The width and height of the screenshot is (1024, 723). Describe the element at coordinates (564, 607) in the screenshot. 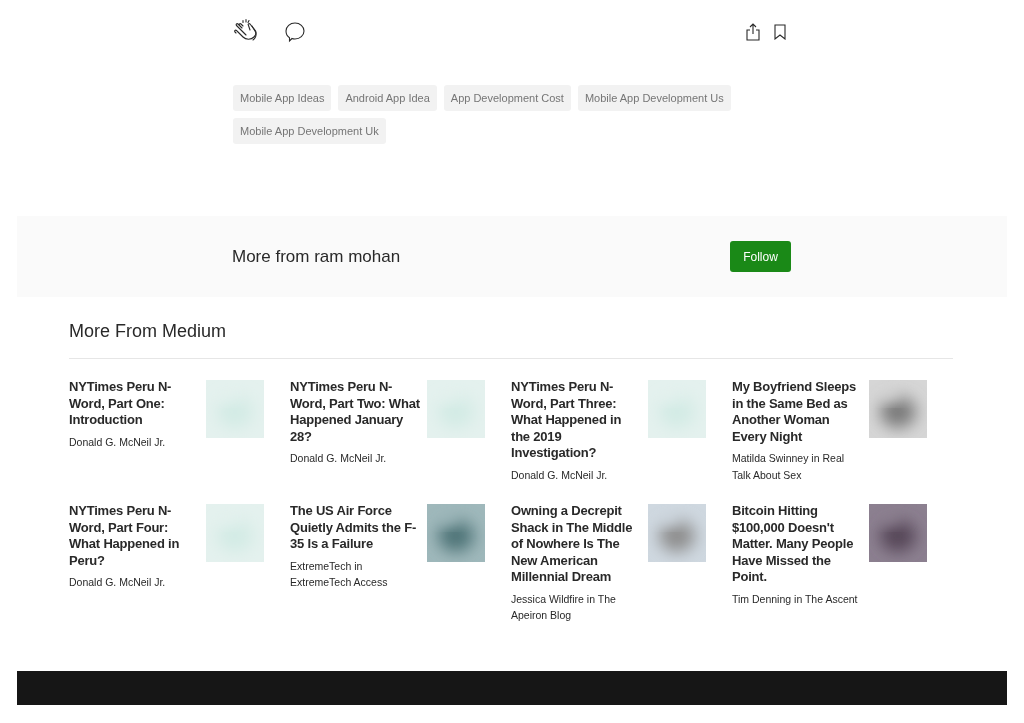

I see `article-byline: Jessica Wildfire in The Apeiron Blog` at that location.